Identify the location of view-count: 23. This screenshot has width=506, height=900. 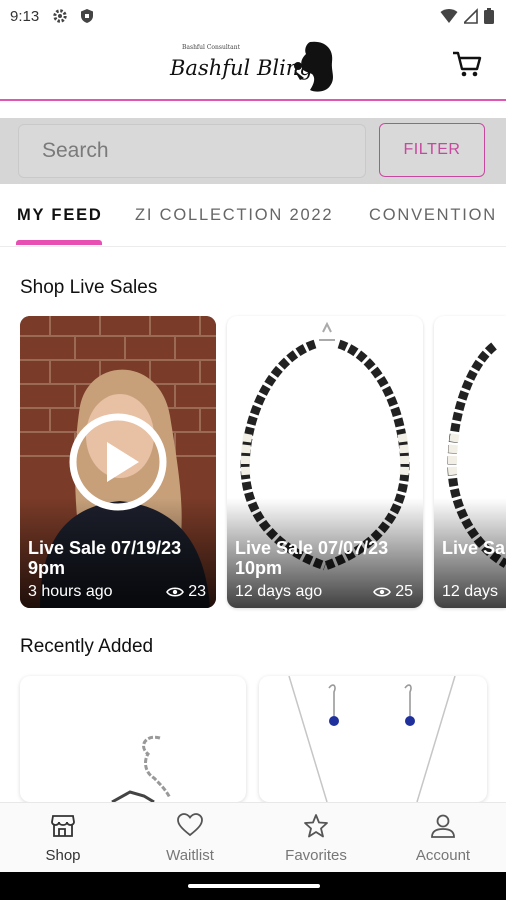
(197, 591).